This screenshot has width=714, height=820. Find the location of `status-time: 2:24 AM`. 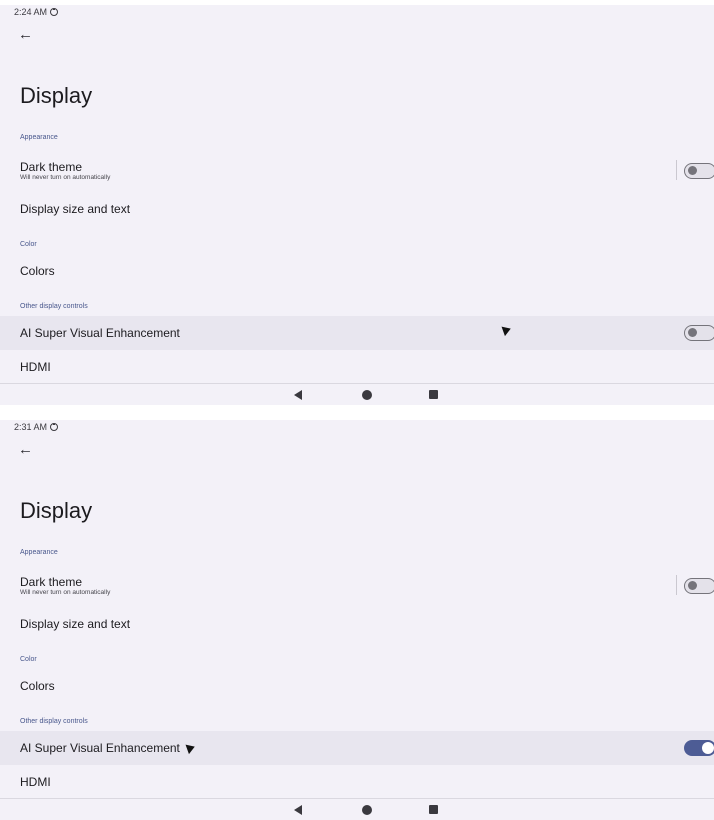

status-time: 2:24 AM is located at coordinates (31, 12).